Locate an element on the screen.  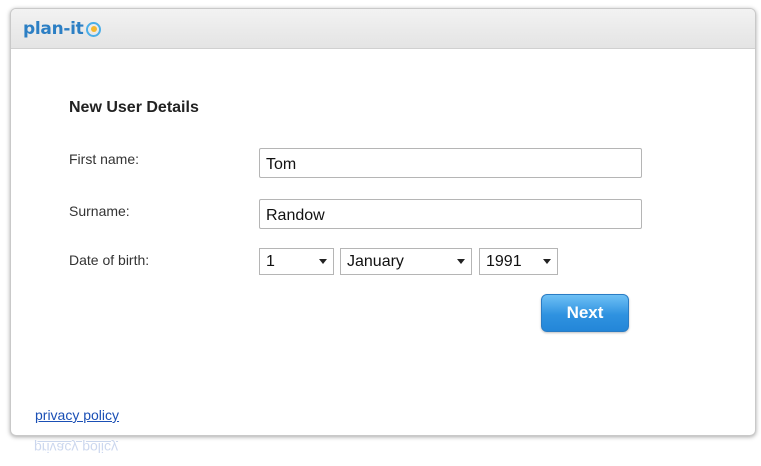
surname-input is located at coordinates (450, 214).